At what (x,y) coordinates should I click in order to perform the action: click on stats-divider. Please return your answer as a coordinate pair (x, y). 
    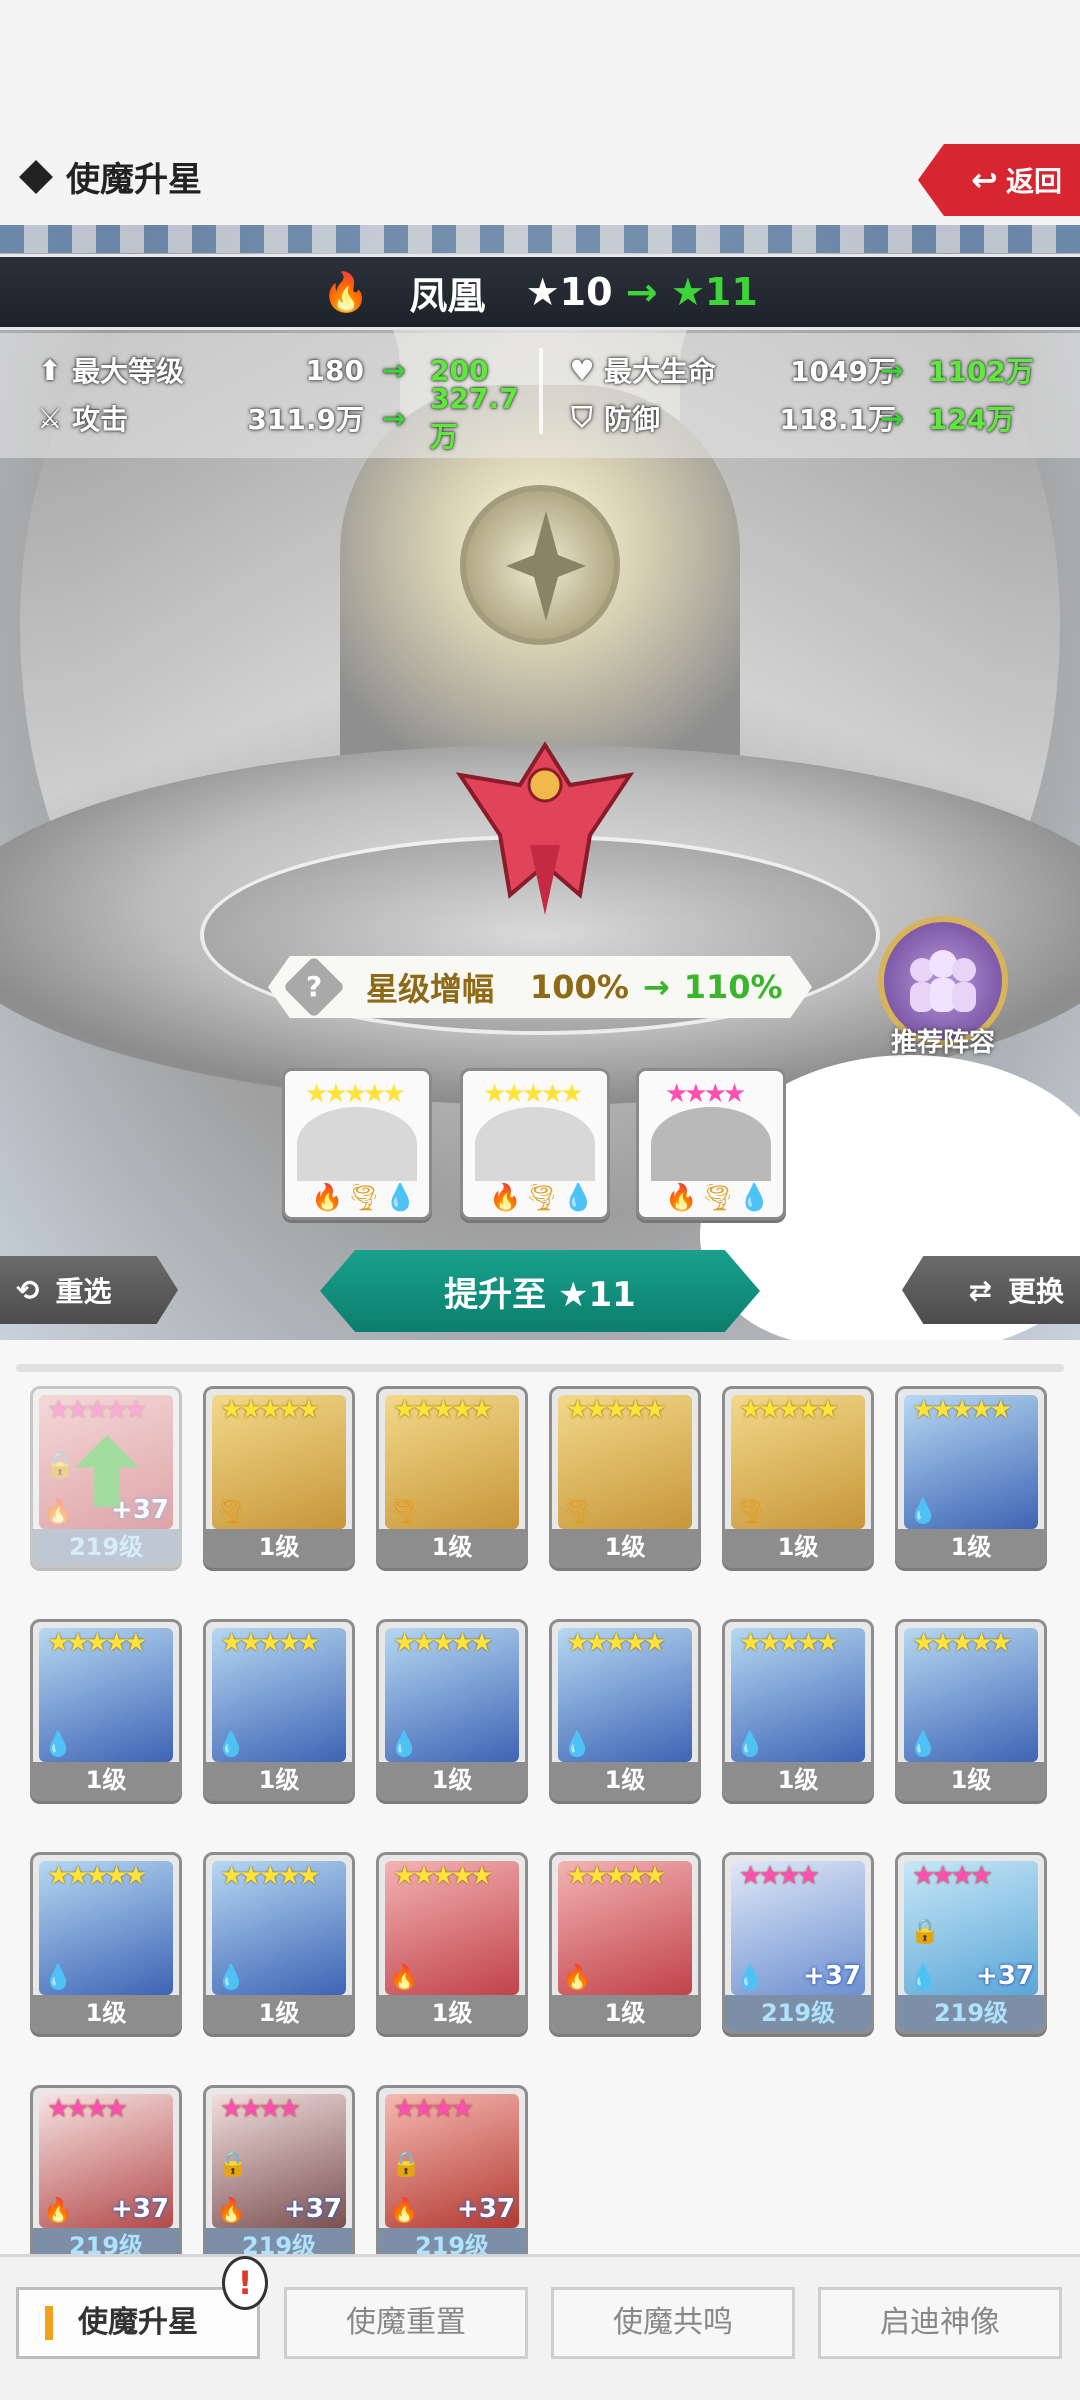
    Looking at the image, I should click on (541, 391).